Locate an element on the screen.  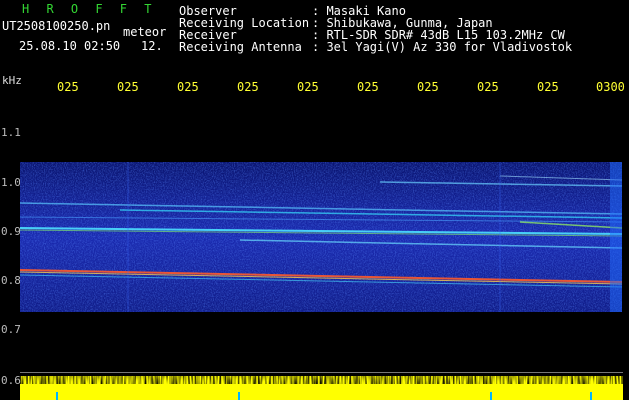
app-title: H R O F F T is located at coordinates (89, 9).